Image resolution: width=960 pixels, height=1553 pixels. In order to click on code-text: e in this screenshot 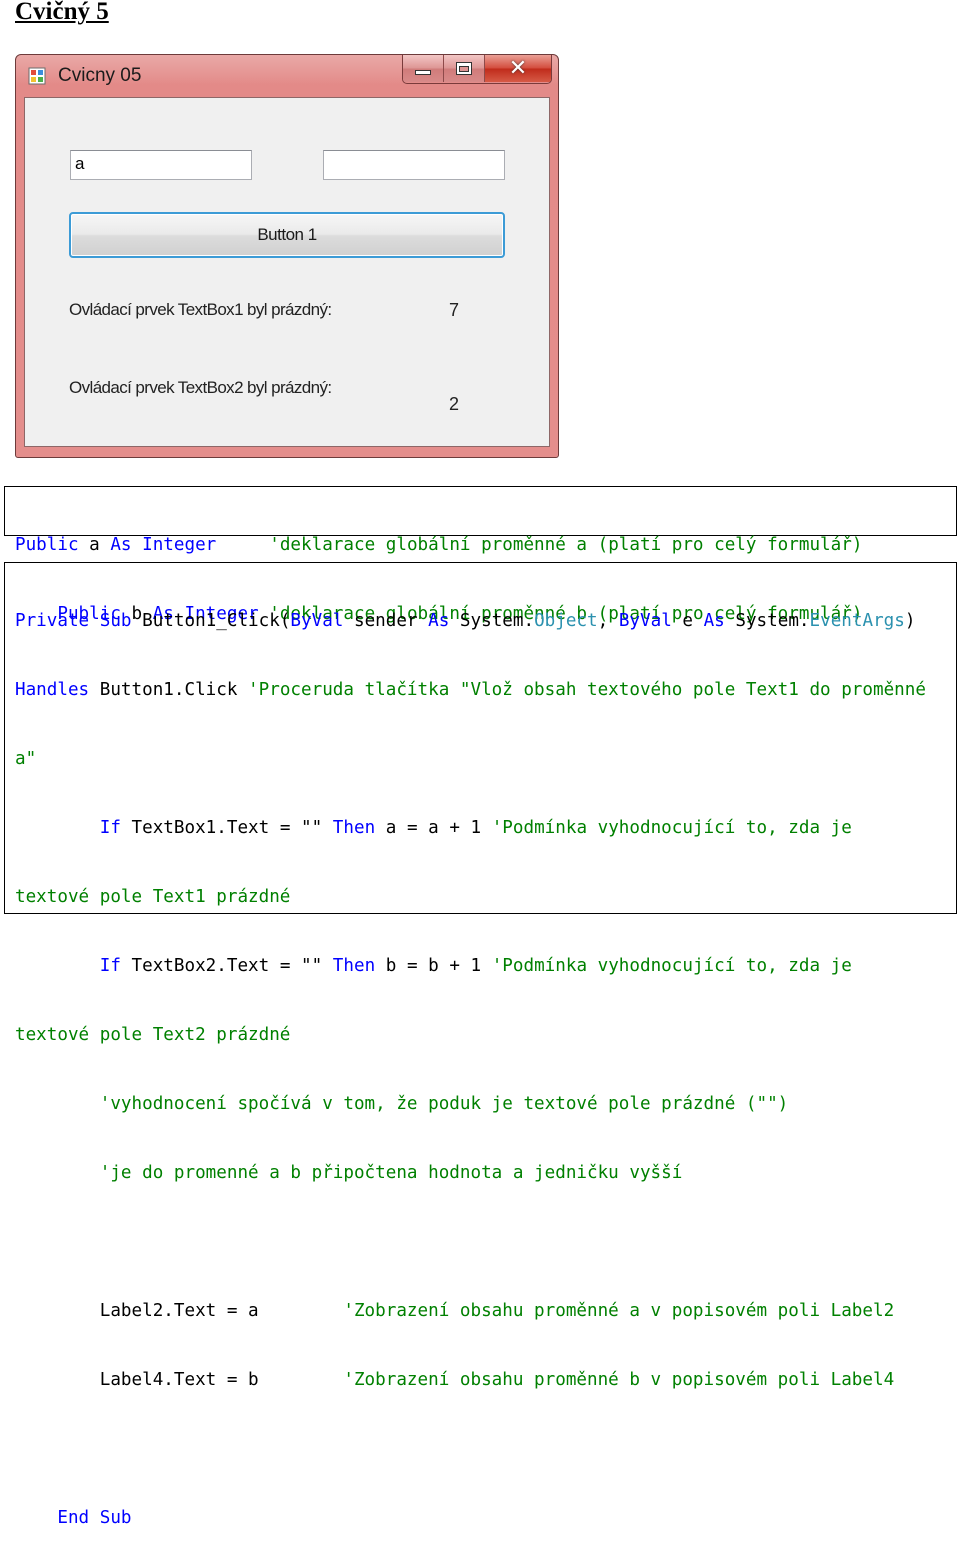, I will do `click(687, 621)`.